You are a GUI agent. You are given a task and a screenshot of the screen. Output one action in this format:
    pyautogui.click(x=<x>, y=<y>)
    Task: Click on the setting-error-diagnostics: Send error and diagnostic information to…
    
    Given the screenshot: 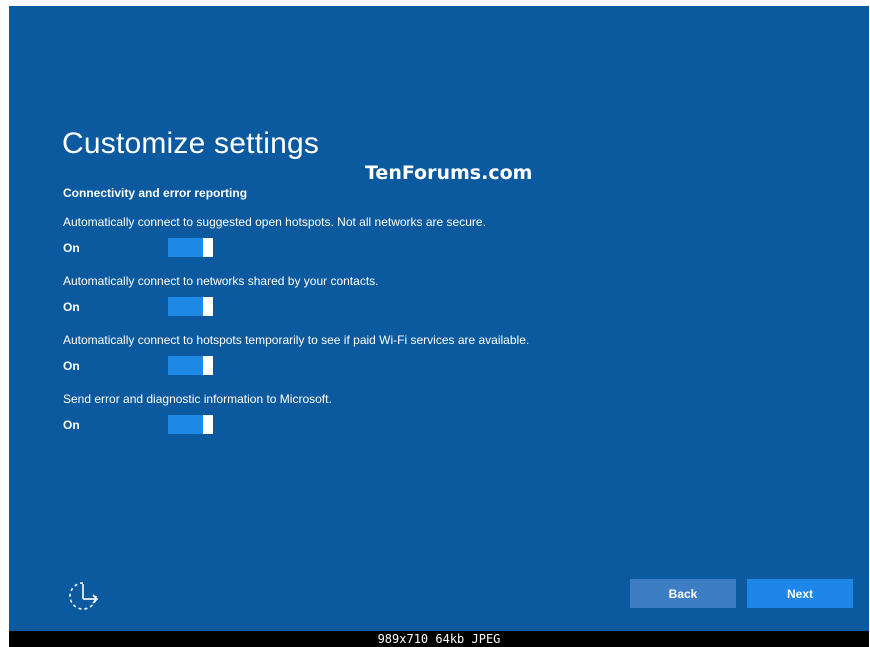 What is the action you would take?
    pyautogui.click(x=413, y=417)
    